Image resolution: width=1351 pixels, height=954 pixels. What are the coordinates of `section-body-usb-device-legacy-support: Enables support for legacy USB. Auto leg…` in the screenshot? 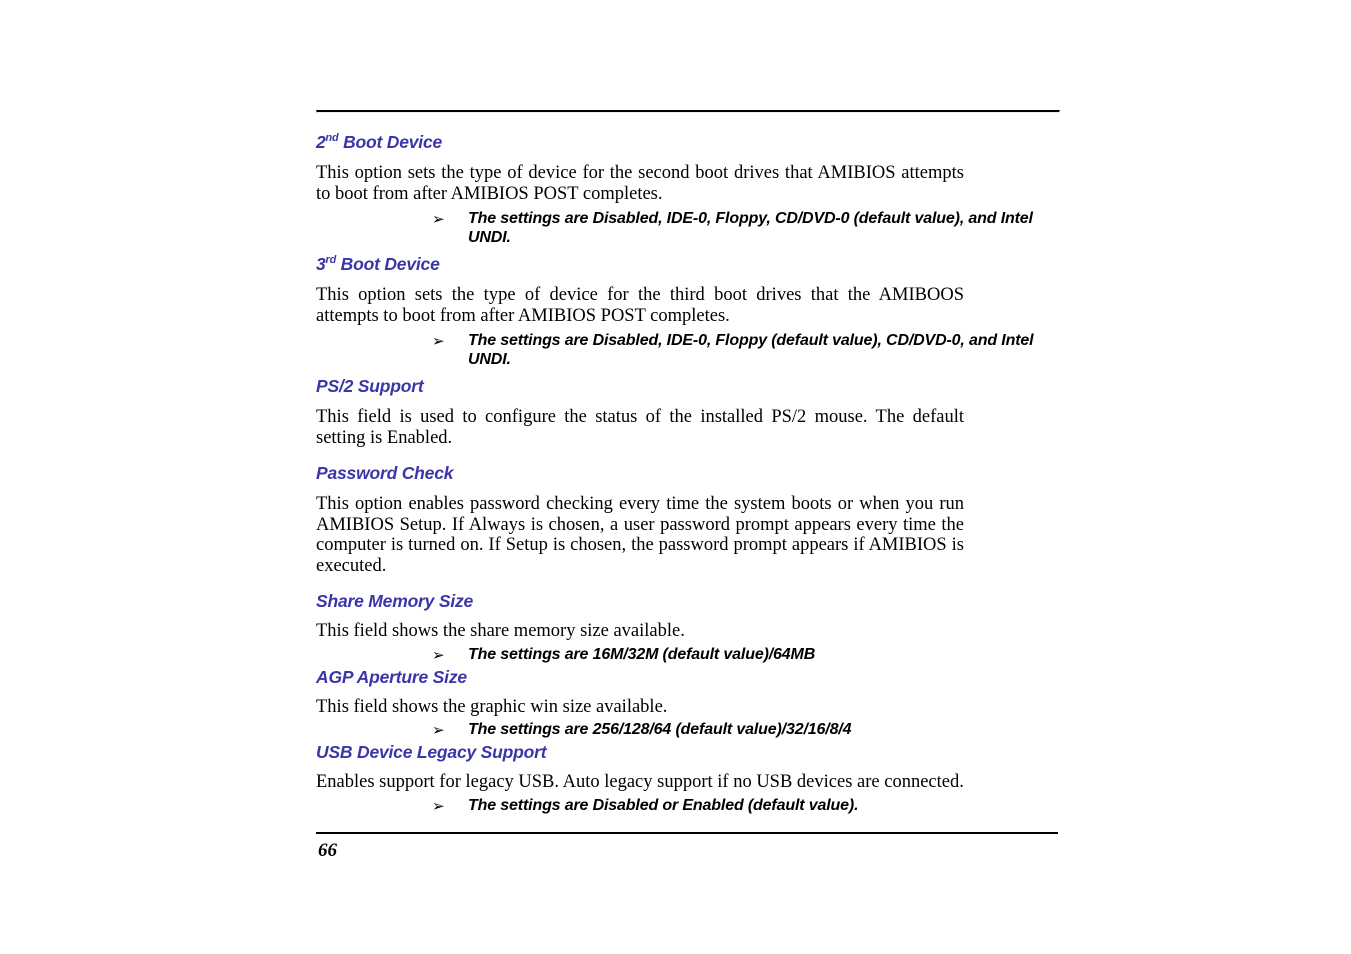 It's located at (640, 782).